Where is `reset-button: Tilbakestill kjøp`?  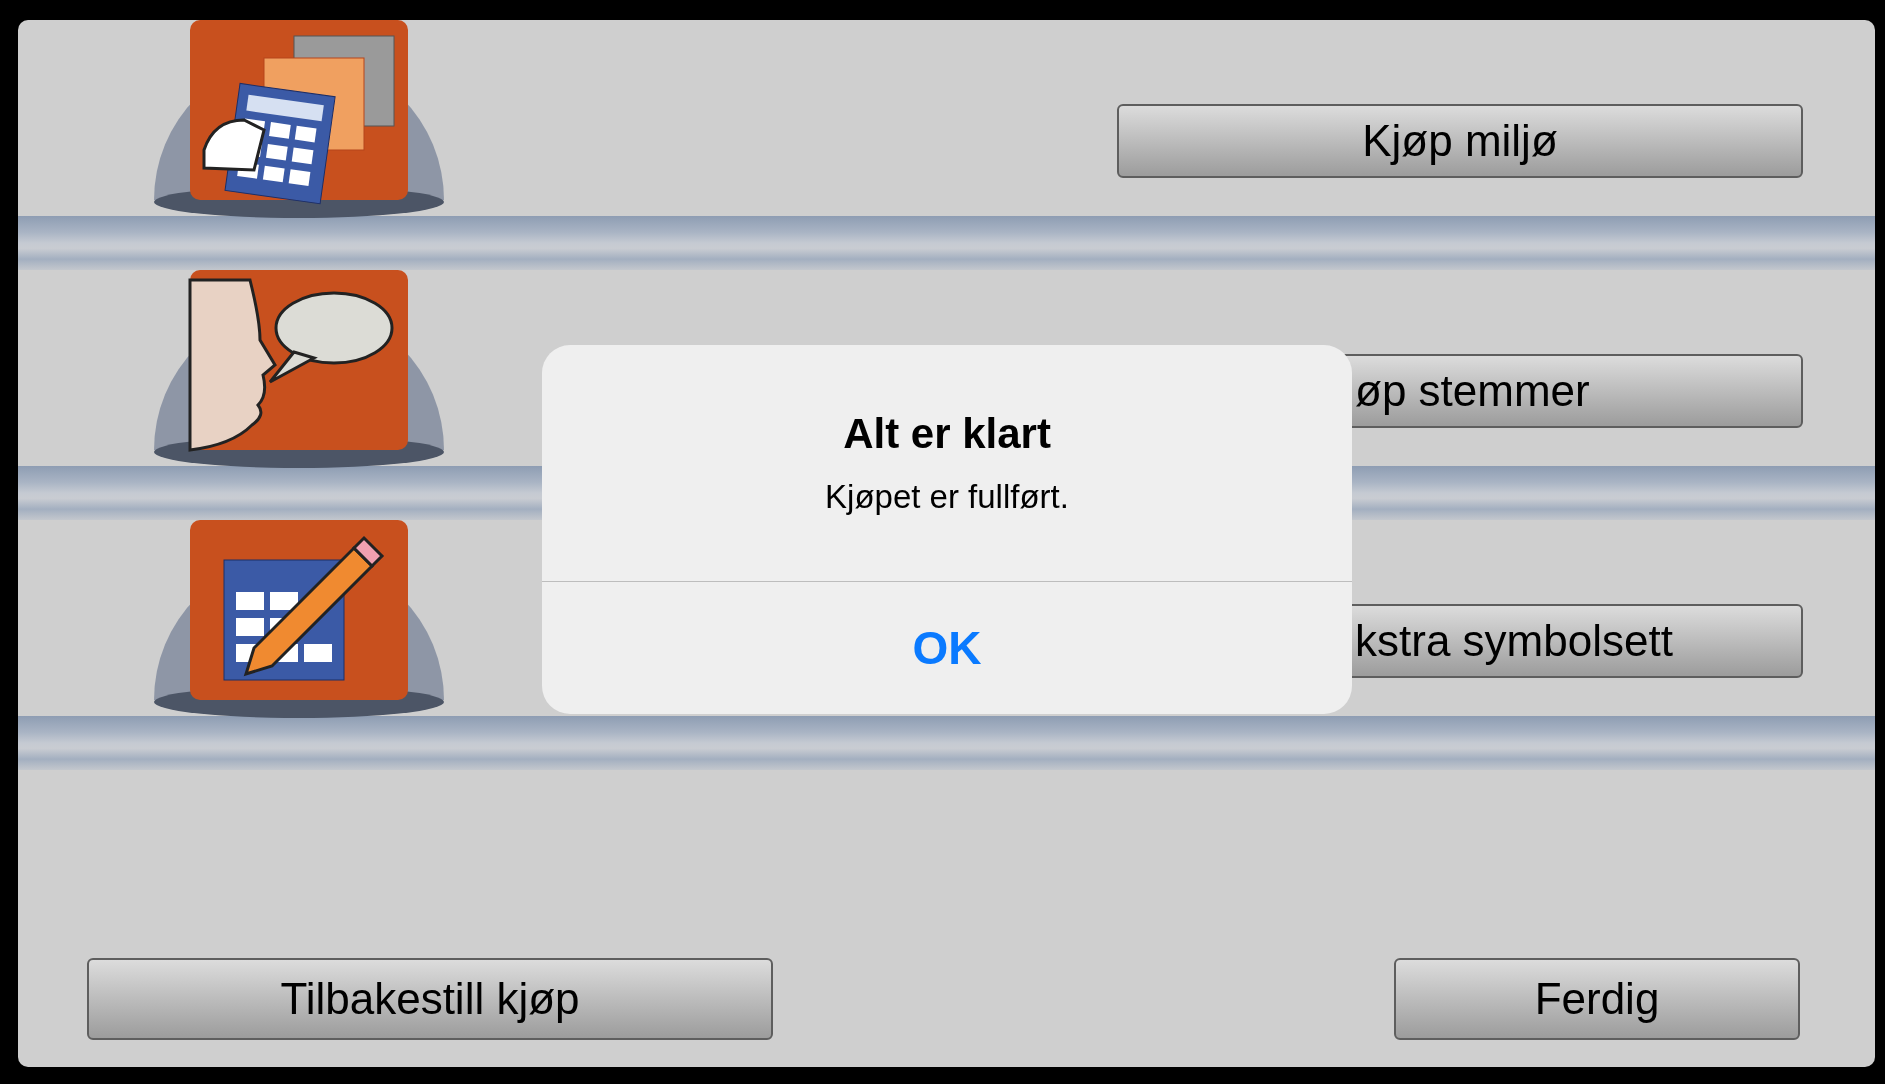
reset-button: Tilbakestill kjøp is located at coordinates (430, 999).